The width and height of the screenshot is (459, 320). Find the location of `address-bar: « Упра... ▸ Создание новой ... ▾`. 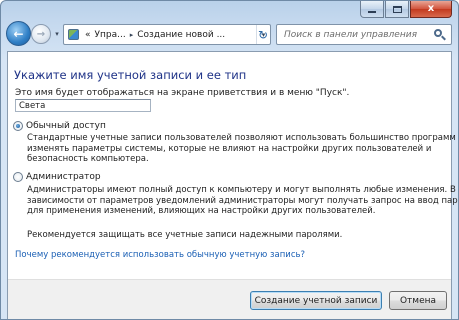

address-bar: « Упра... ▸ Создание новой ... ▾ is located at coordinates (167, 34).